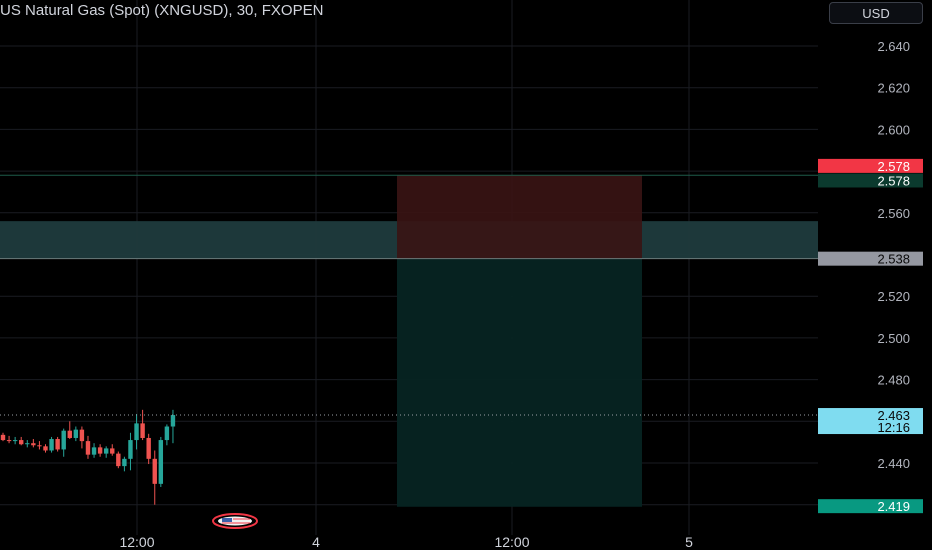 The height and width of the screenshot is (550, 932). Describe the element at coordinates (316, 542) in the screenshot. I see `time-axis-tick-label: 4` at that location.